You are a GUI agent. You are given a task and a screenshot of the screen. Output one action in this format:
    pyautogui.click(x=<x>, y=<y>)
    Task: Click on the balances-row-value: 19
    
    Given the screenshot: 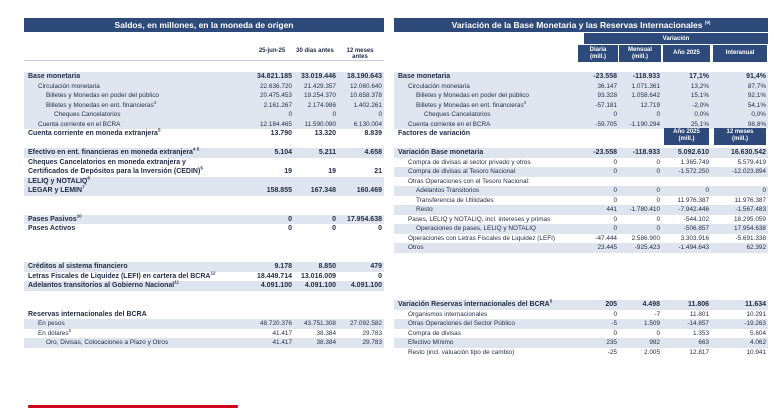 What is the action you would take?
    pyautogui.click(x=332, y=171)
    